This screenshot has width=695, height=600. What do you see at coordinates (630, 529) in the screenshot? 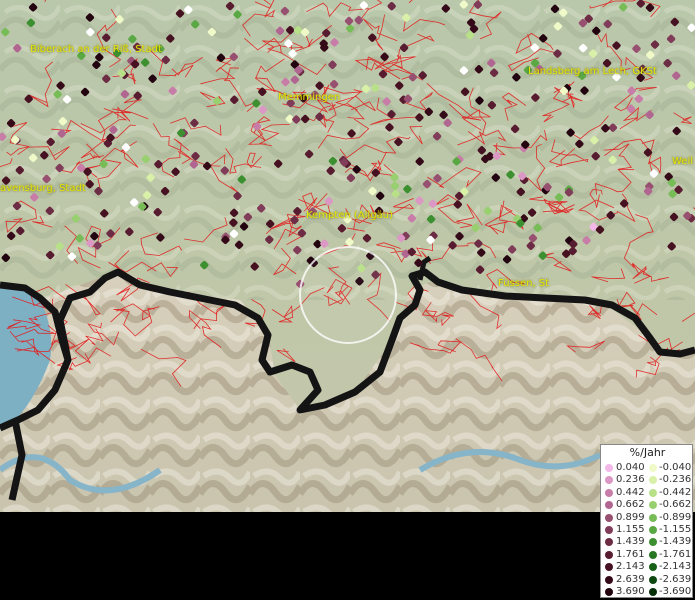
I see `legend-value-positive: 1.155` at bounding box center [630, 529].